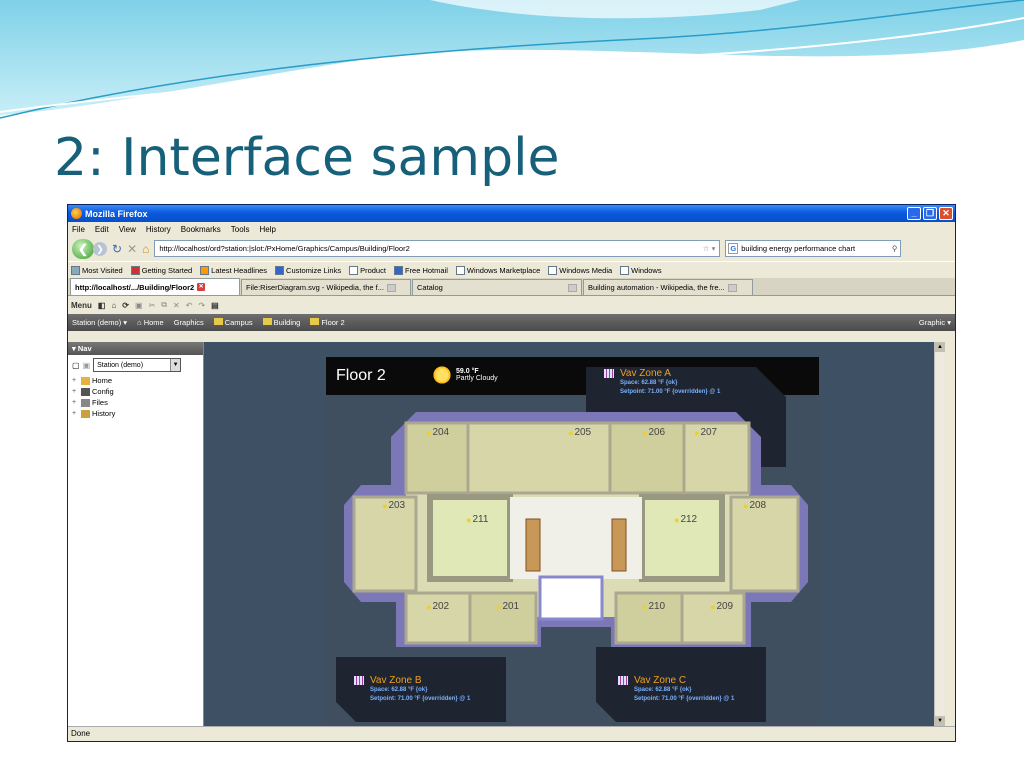  I want to click on bookmark-windows-marketplace: Windows Marketplace, so click(497, 270).